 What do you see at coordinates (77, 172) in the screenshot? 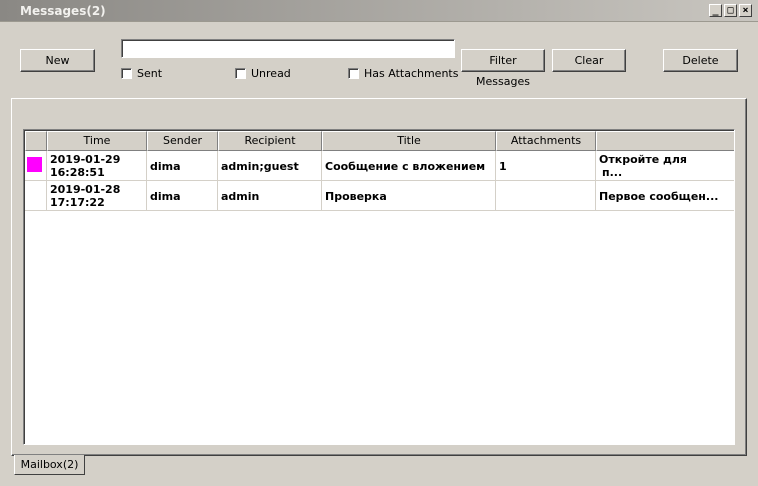
I see `time-text: 16:28:51` at bounding box center [77, 172].